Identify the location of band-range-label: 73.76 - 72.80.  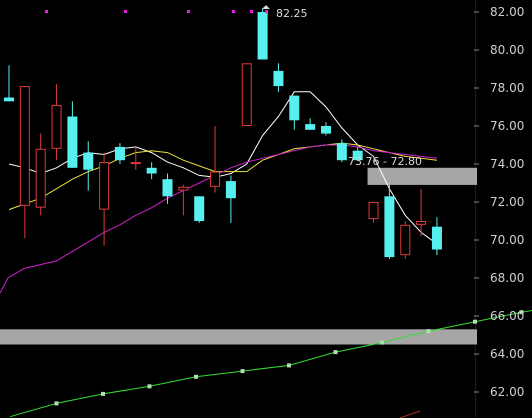
(385, 161).